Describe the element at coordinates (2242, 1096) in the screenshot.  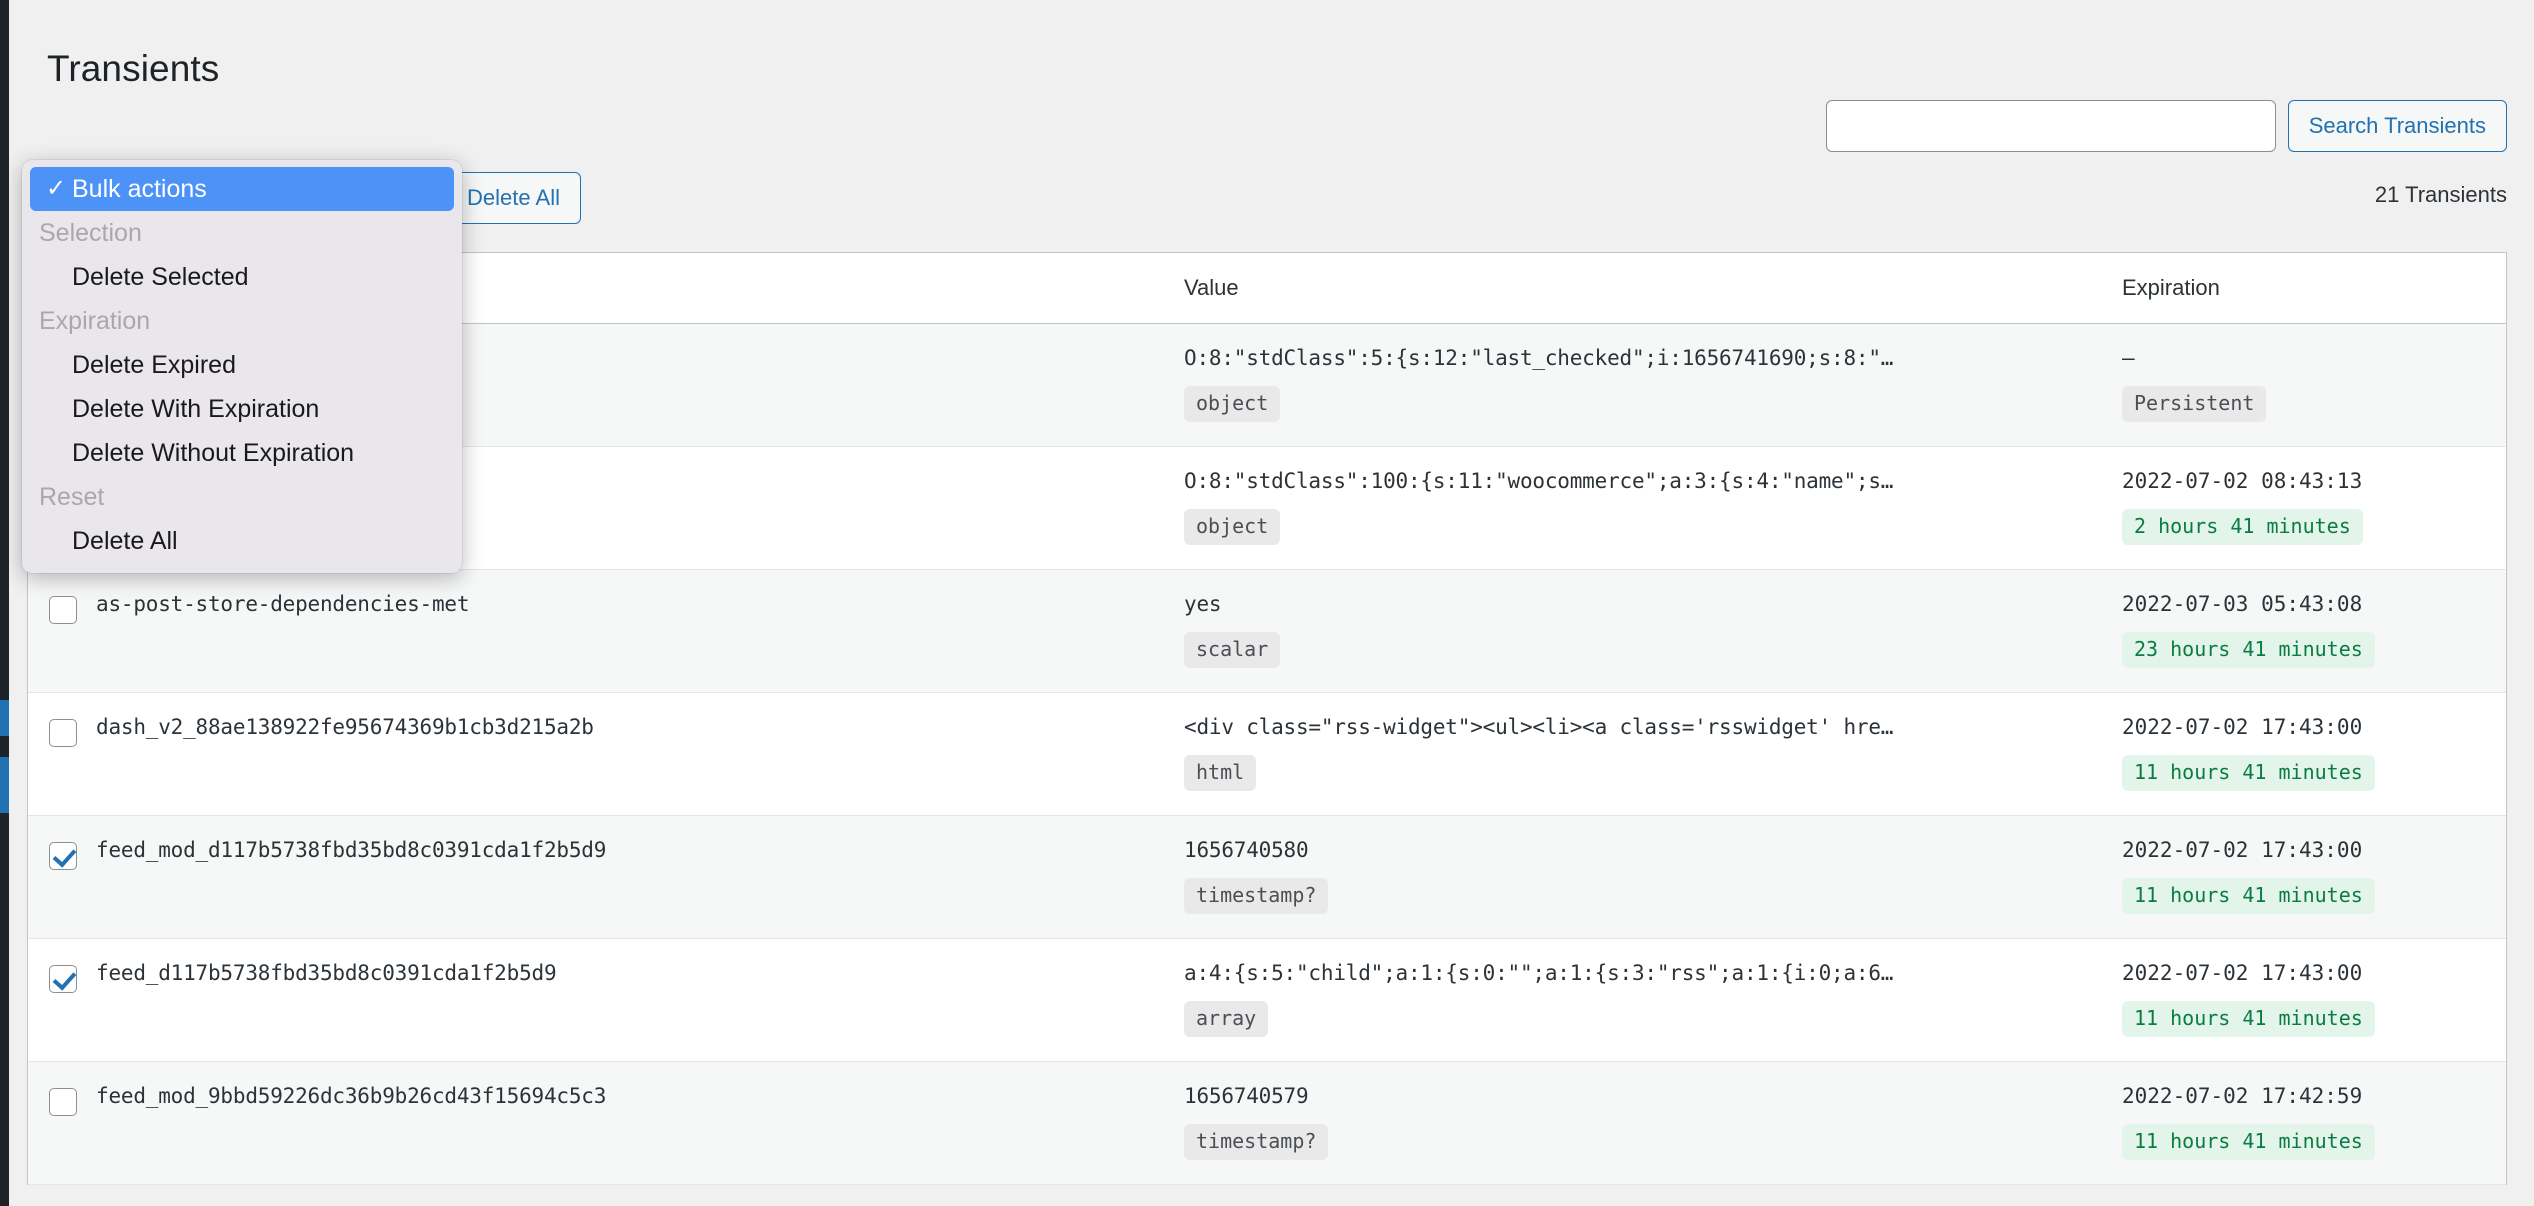
I see `expiration-date: 2022-07-02 17:42:59` at that location.